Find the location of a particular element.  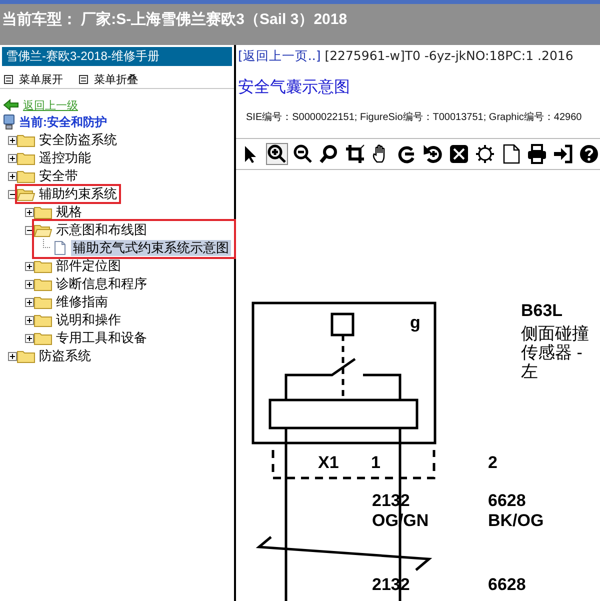

vehicle-model-label: 当前车型： 厂家:S-上海雪佛兰赛欧3（Sail 3）2018 is located at coordinates (175, 19).